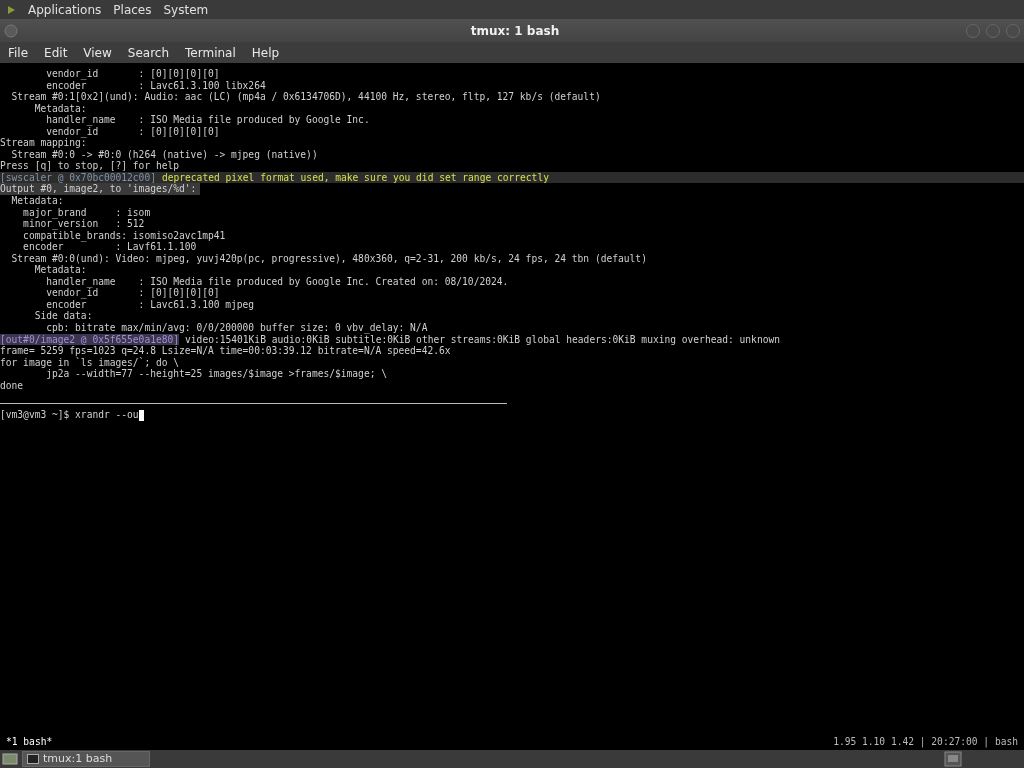 This screenshot has height=768, width=1024. What do you see at coordinates (306, 97) in the screenshot?
I see `terminal-line: Stream #0:1[0x2](und): Audio: aac (LC) (mp4a / 0x6134706D), 44100 Hz, stereo, fltp, 127 kb/s (default)` at bounding box center [306, 97].